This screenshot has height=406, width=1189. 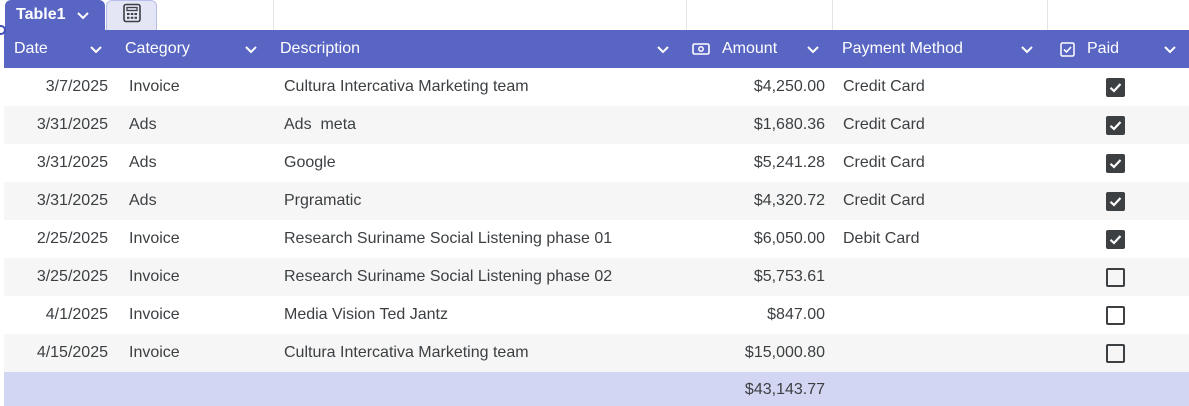 I want to click on column-header-payment-method: Payment Method, so click(x=939, y=49).